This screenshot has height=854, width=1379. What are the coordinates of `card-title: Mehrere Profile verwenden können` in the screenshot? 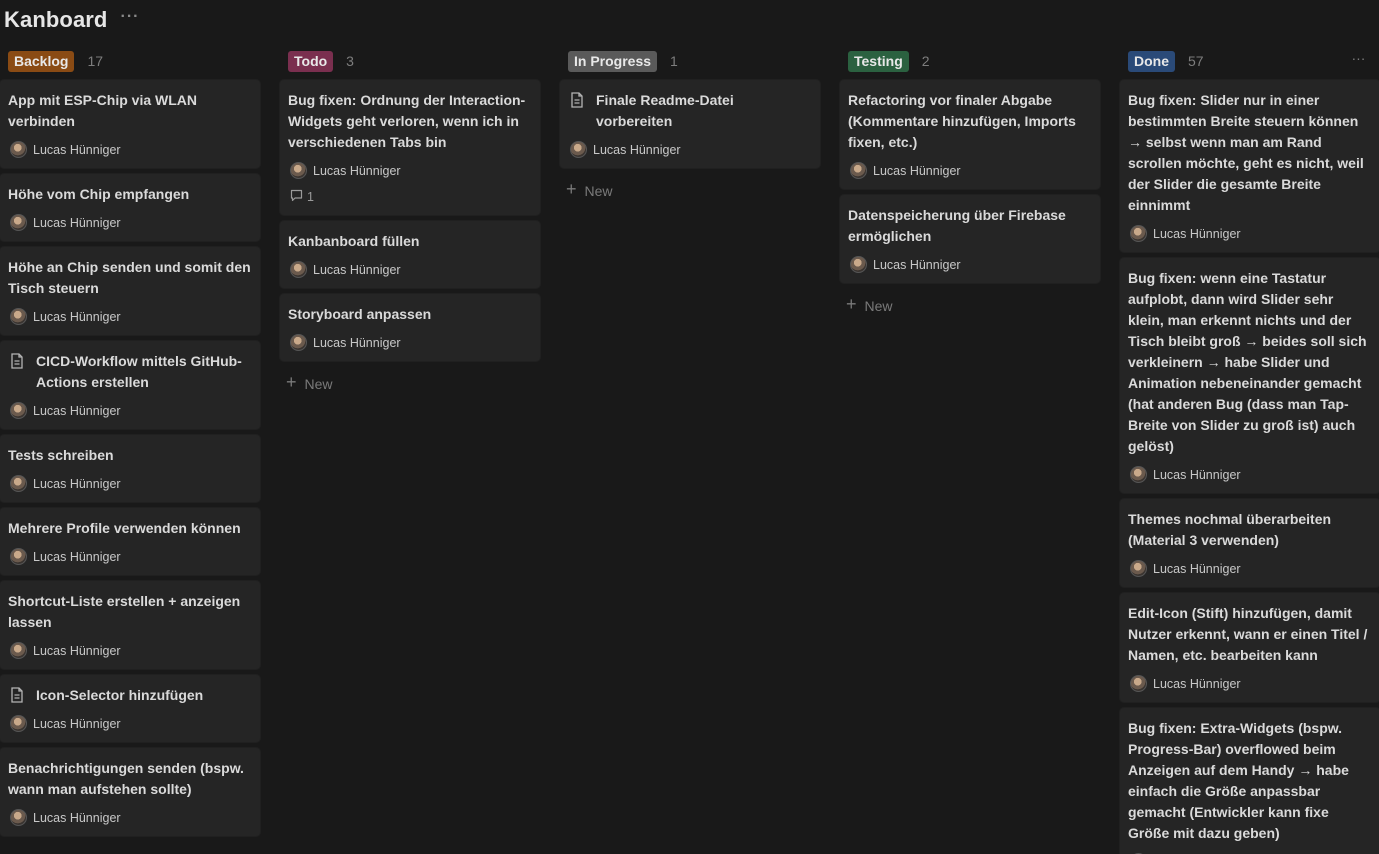 It's located at (124, 528).